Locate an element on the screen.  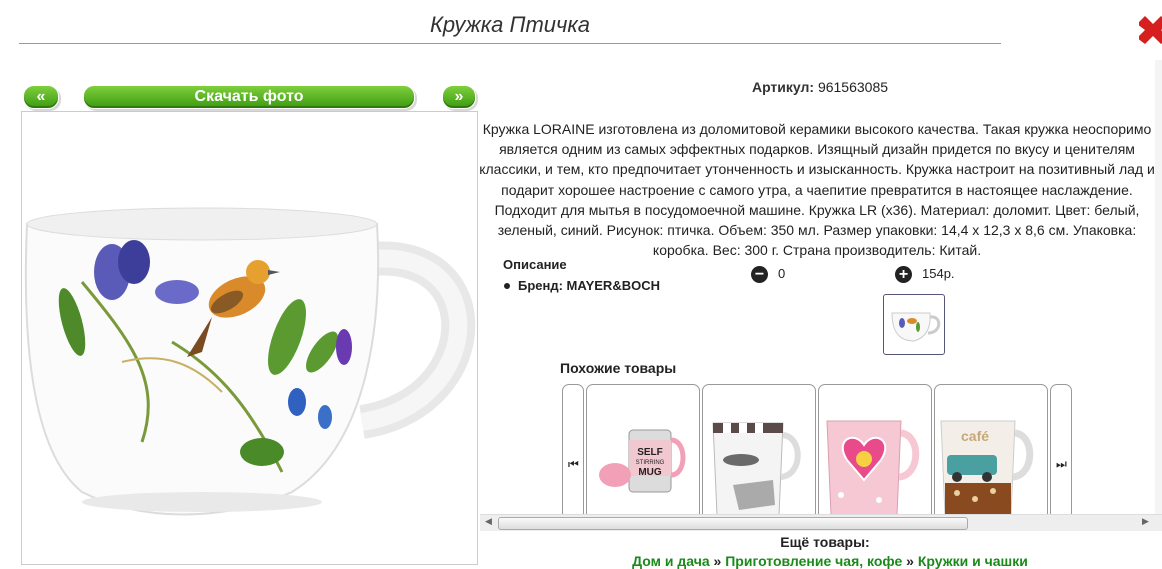
brand-label: Бренд: MAYER&BOCH is located at coordinates (589, 285).